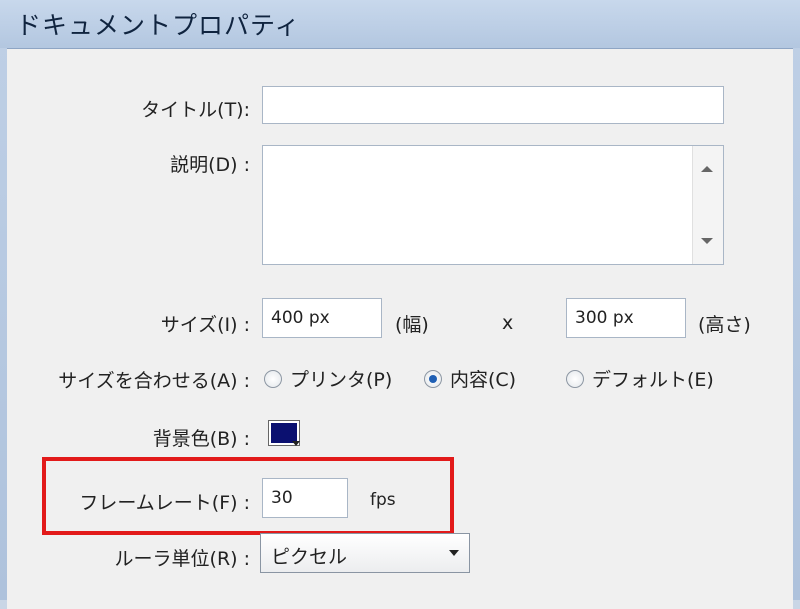 This screenshot has width=800, height=609. Describe the element at coordinates (707, 241) in the screenshot. I see `scroll-down-icon` at that location.